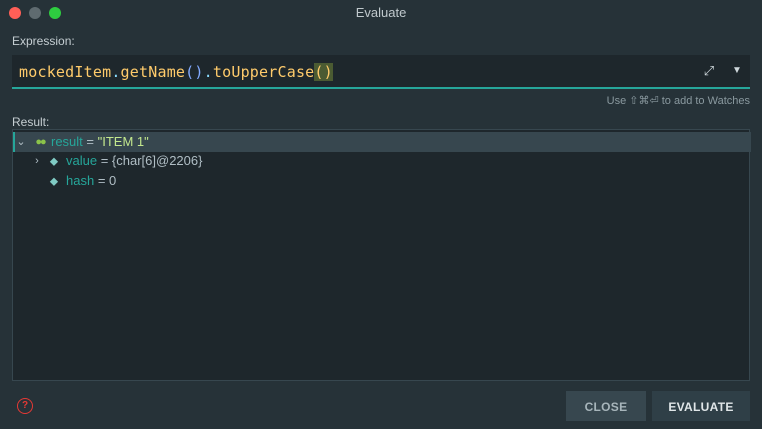 This screenshot has height=429, width=762. What do you see at coordinates (737, 71) in the screenshot?
I see `dropdown-icon: ▼` at bounding box center [737, 71].